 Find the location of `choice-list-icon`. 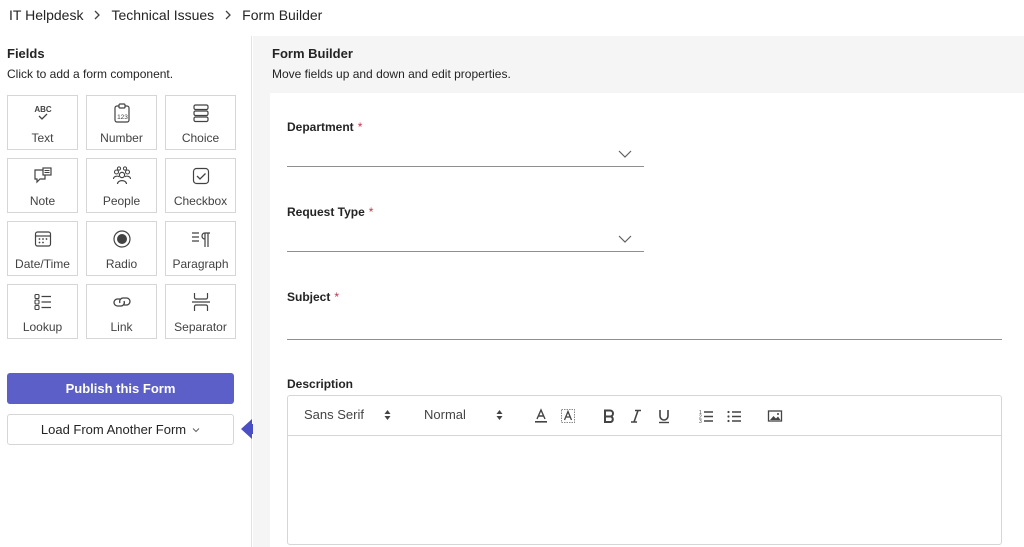

choice-list-icon is located at coordinates (201, 113).